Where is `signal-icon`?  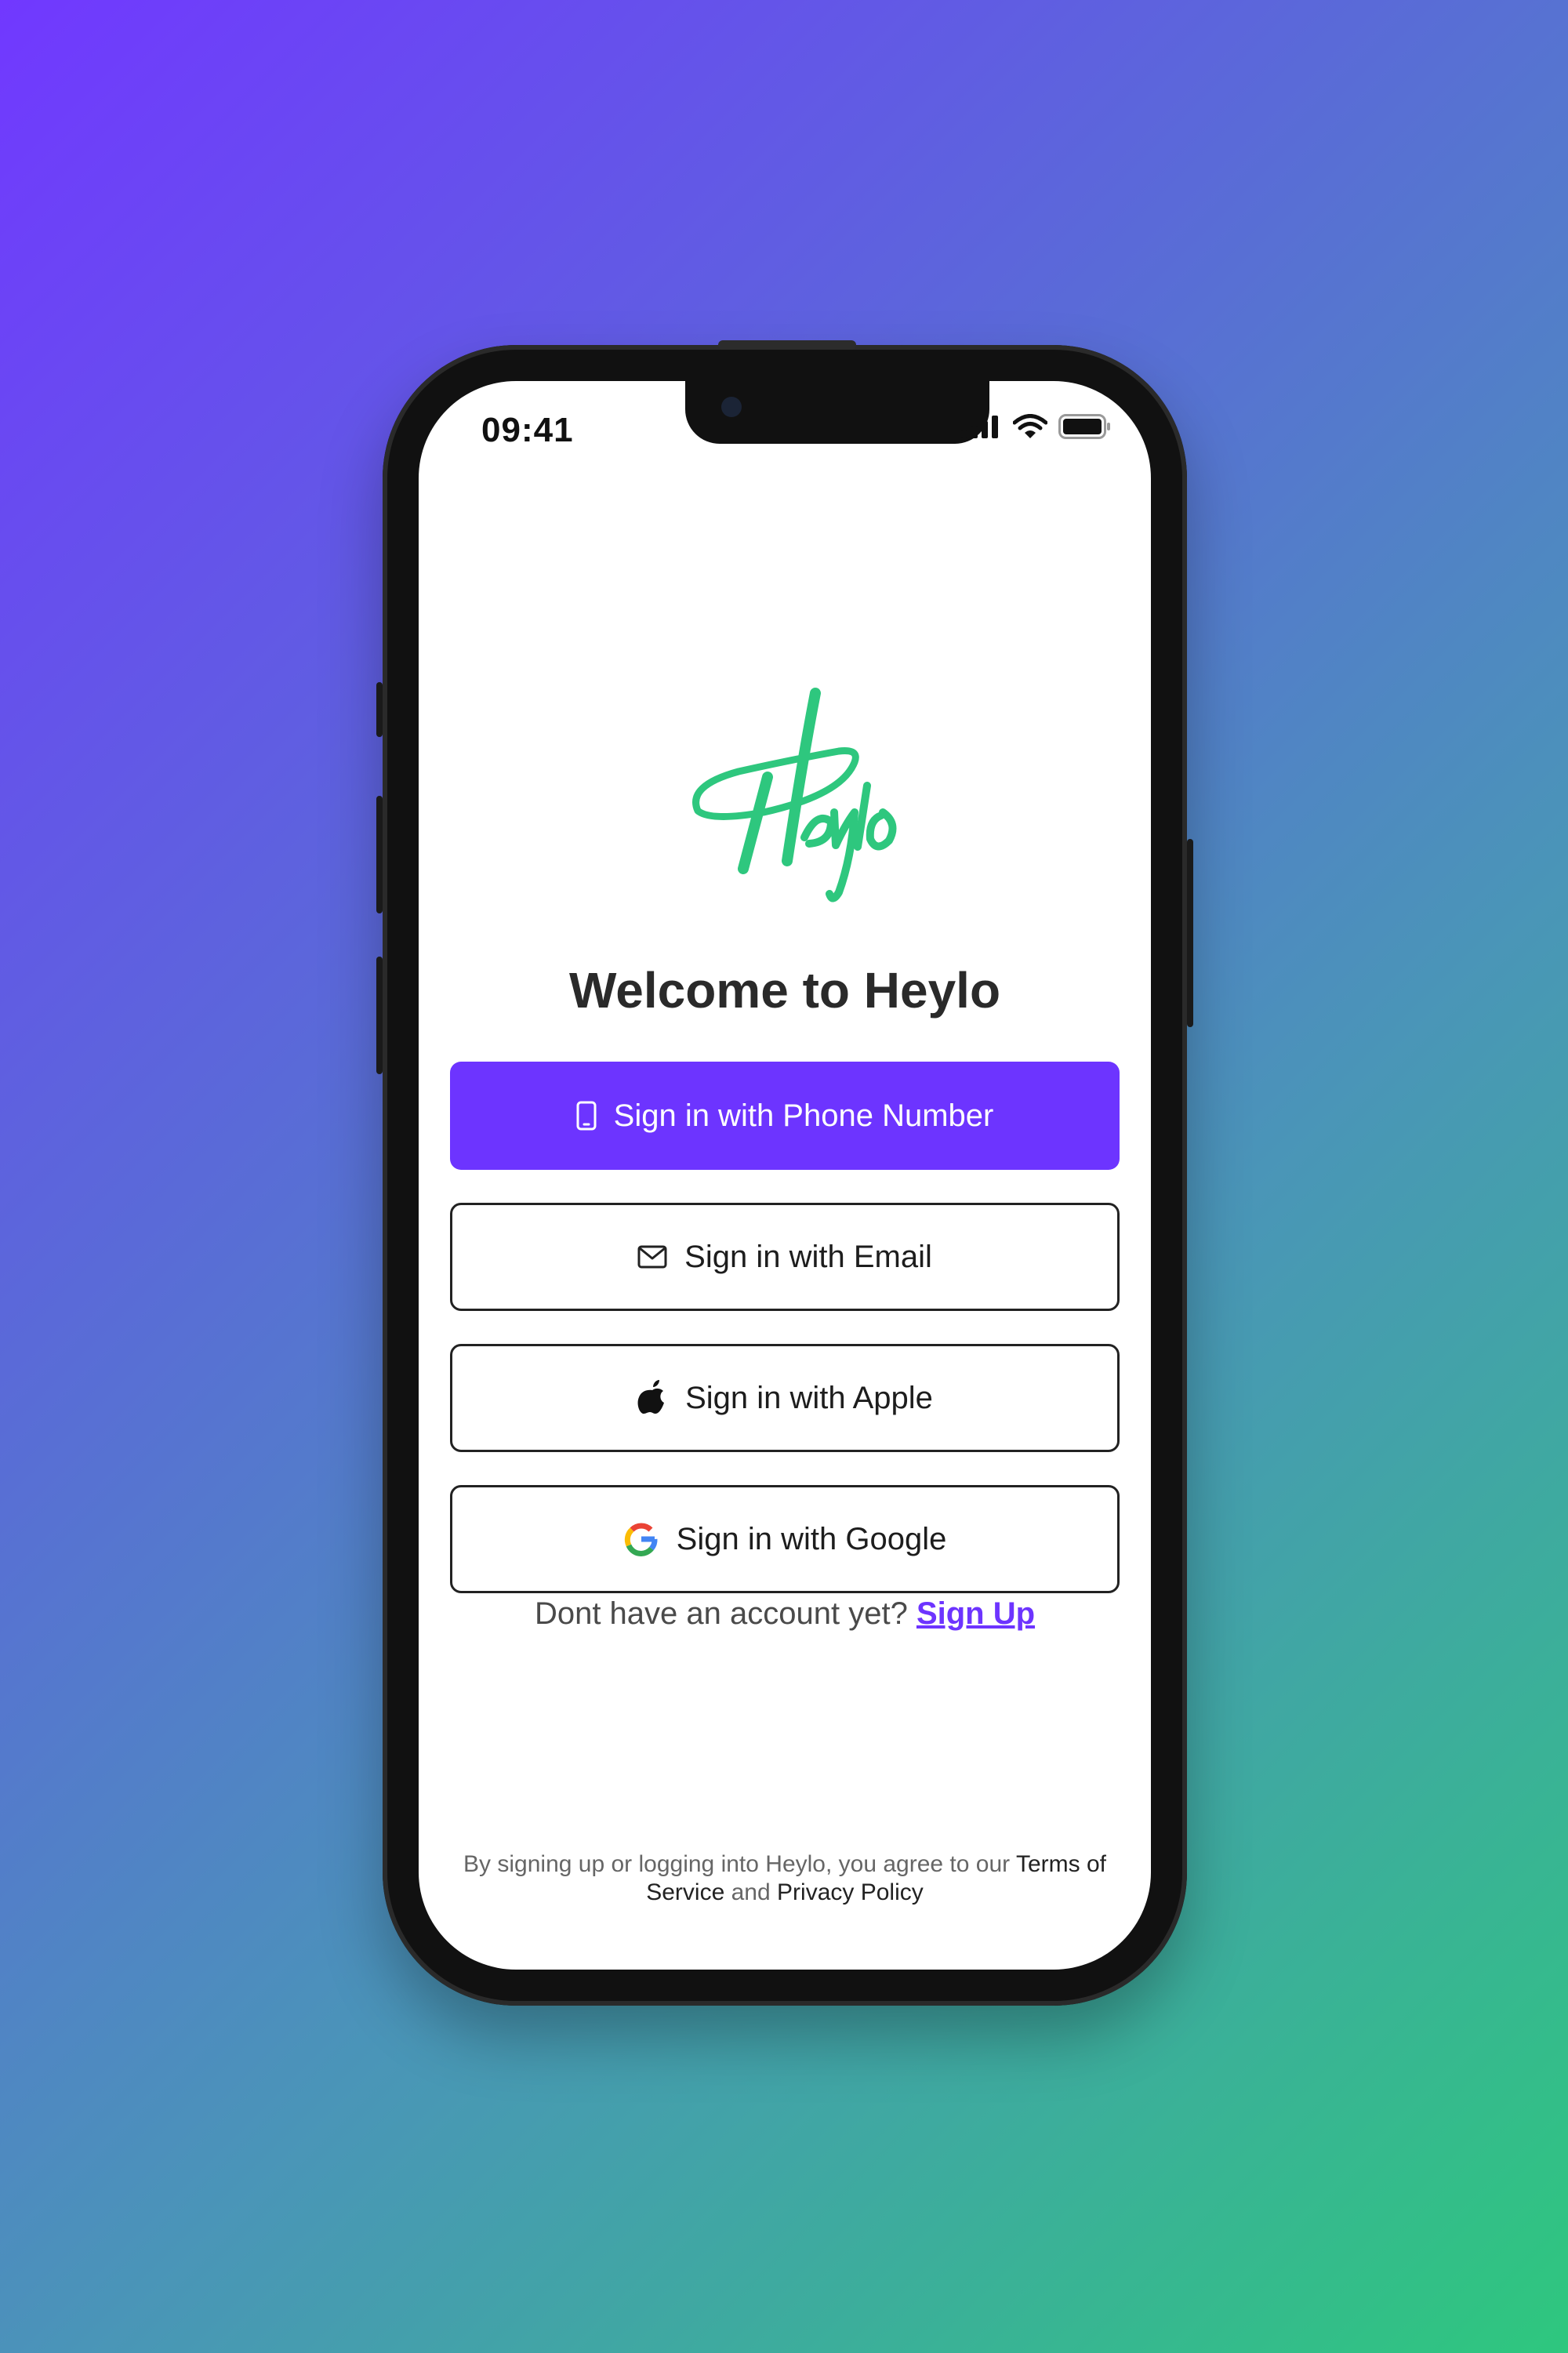 signal-icon is located at coordinates (979, 427).